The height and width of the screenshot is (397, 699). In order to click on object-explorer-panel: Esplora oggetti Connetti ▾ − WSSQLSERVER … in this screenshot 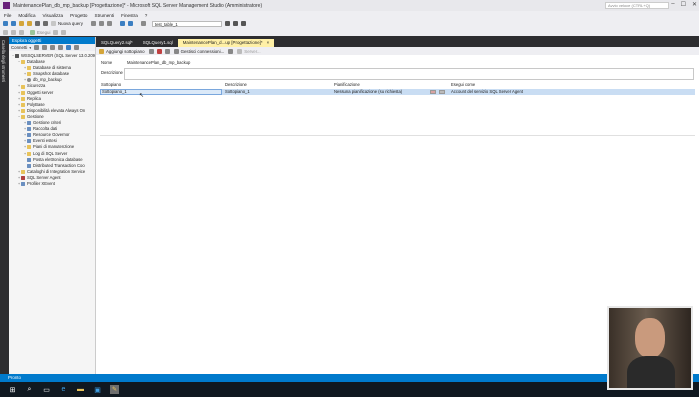, I will do `click(52, 205)`.